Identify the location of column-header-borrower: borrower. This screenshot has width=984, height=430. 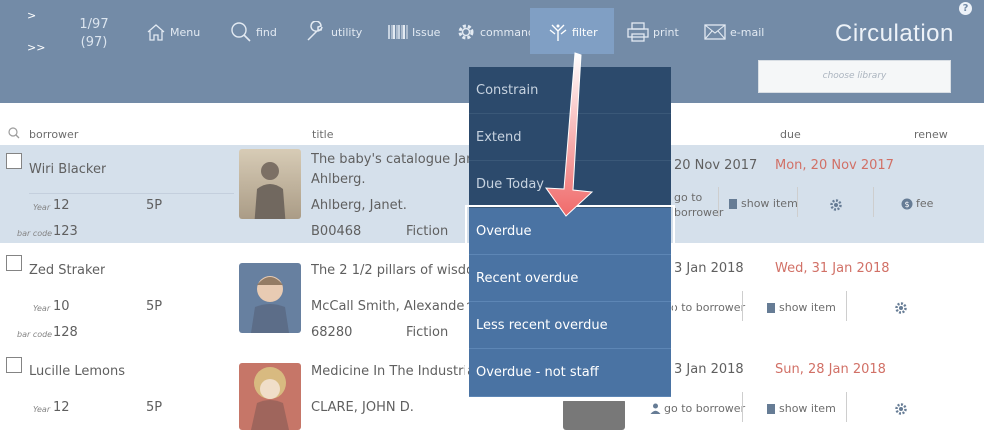
(53, 134).